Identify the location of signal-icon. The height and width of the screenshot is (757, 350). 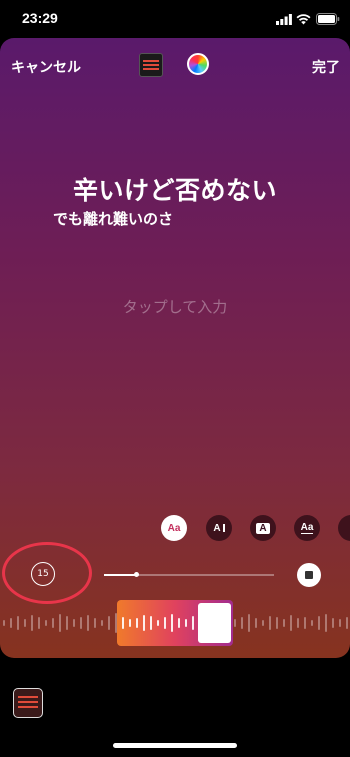
(284, 19).